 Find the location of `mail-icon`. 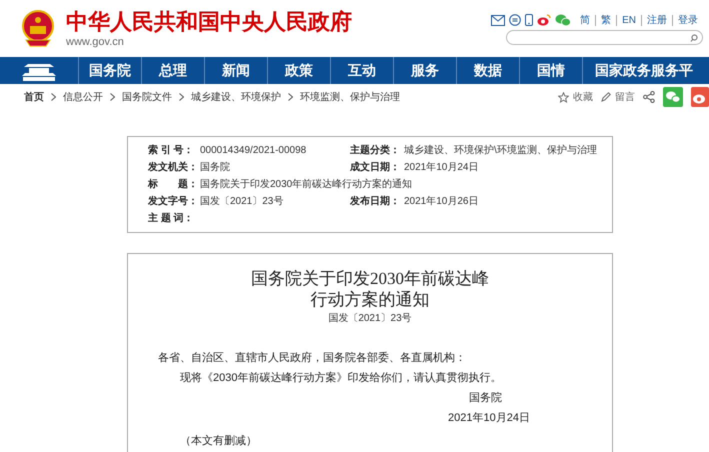

mail-icon is located at coordinates (498, 20).